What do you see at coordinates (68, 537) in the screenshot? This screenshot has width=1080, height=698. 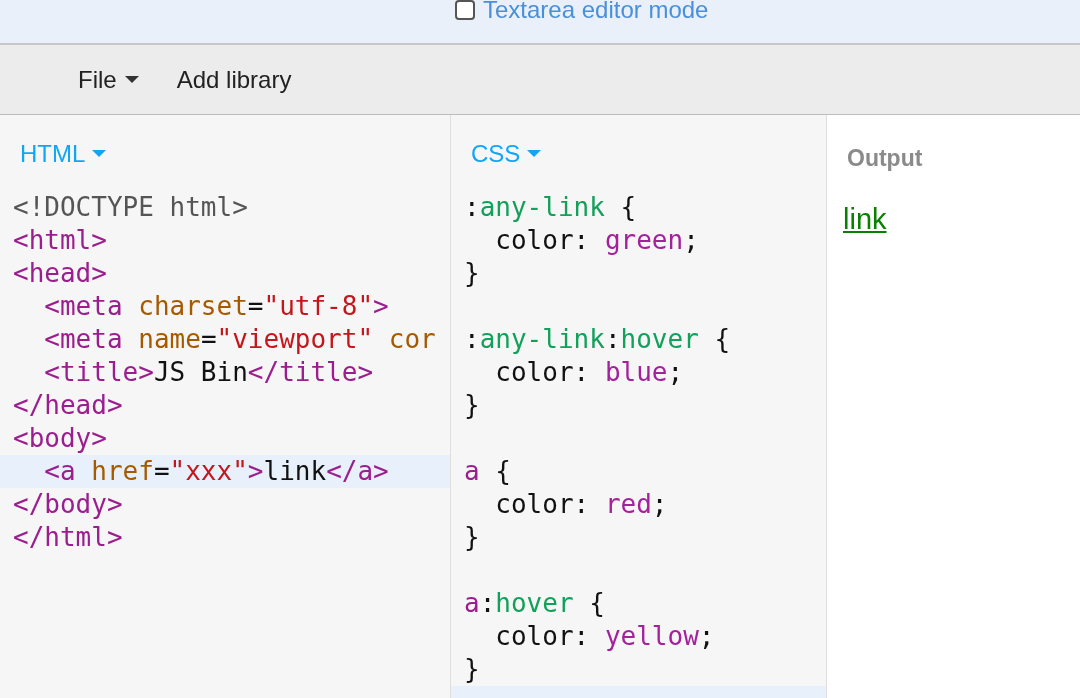 I see `code-line: </html>` at bounding box center [68, 537].